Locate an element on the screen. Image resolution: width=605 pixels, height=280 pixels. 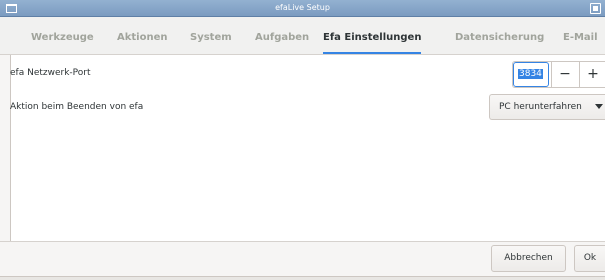
exit-action-label: Aktion beim Beenden von efa is located at coordinates (77, 107).